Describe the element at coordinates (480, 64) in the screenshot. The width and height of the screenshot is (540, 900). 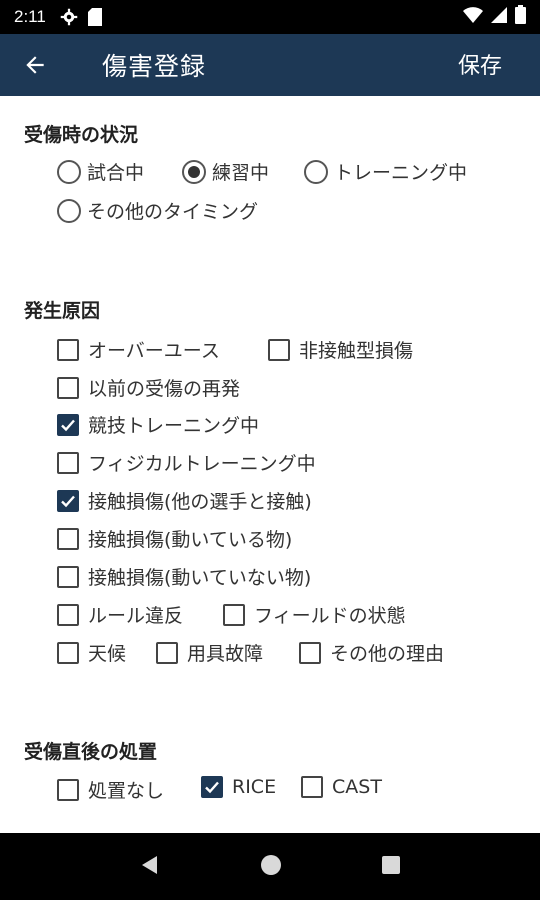
I see `save-button: 保存` at that location.